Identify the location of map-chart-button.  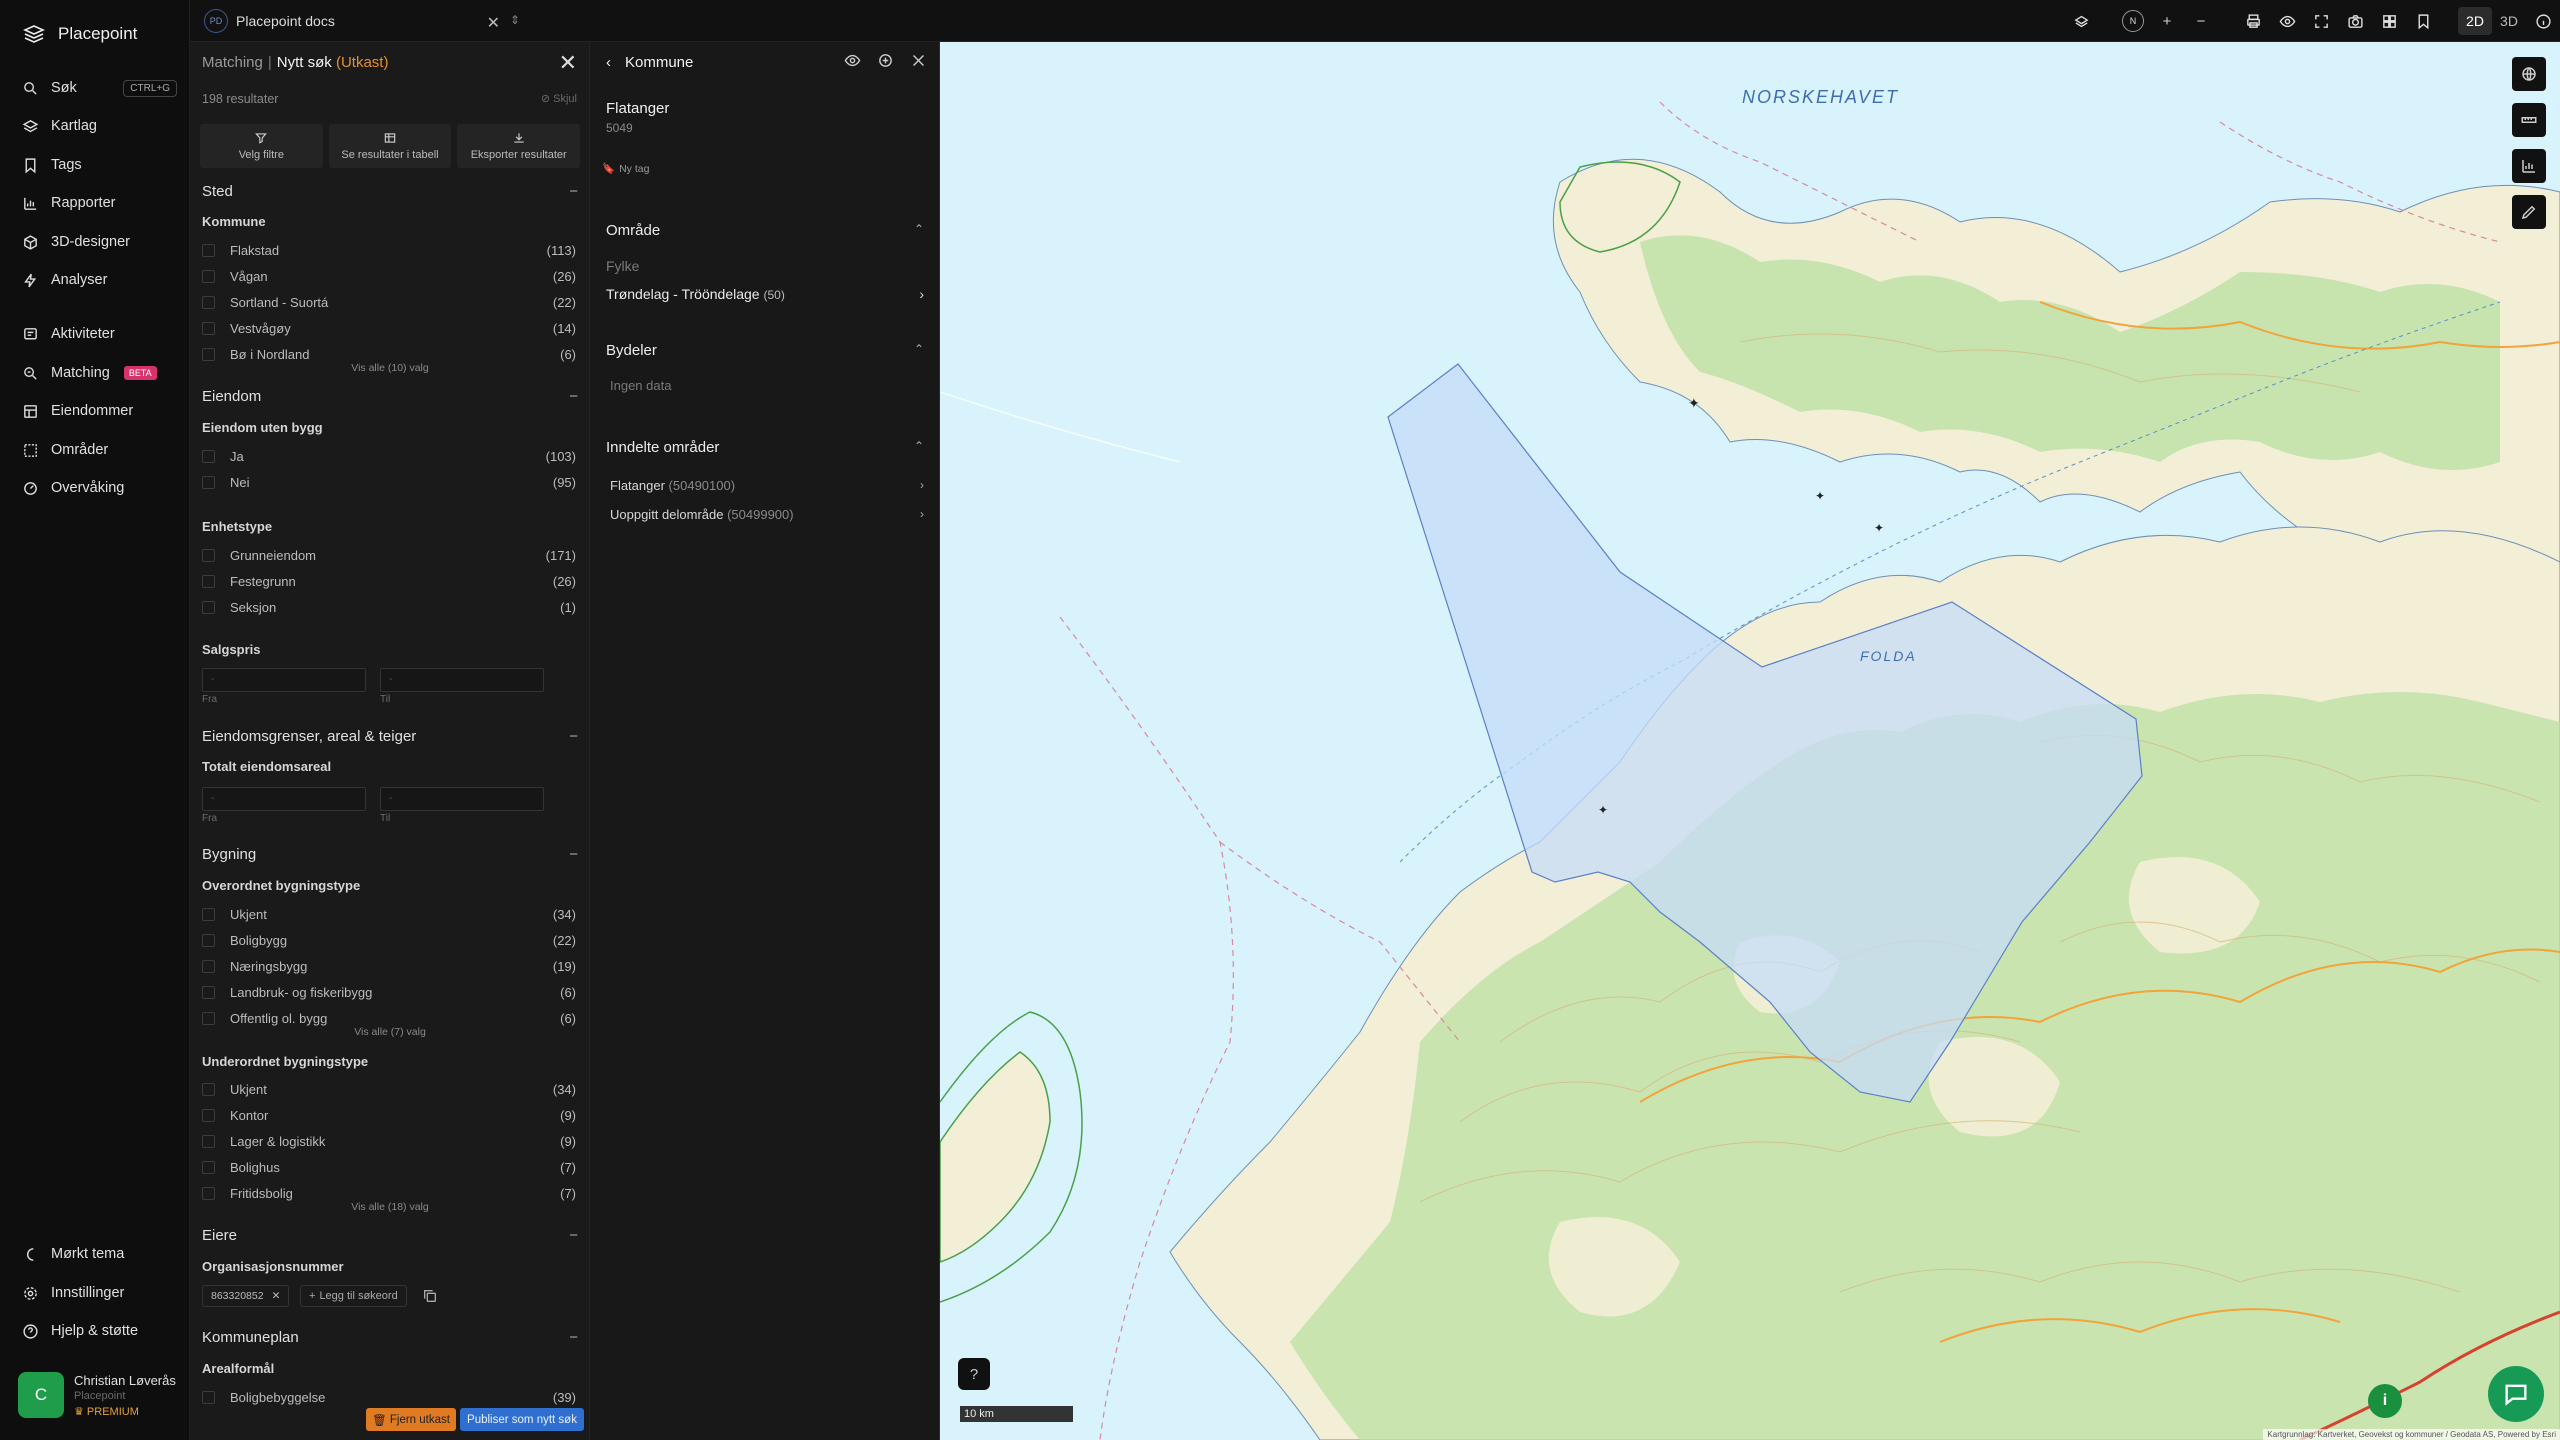
(2529, 166).